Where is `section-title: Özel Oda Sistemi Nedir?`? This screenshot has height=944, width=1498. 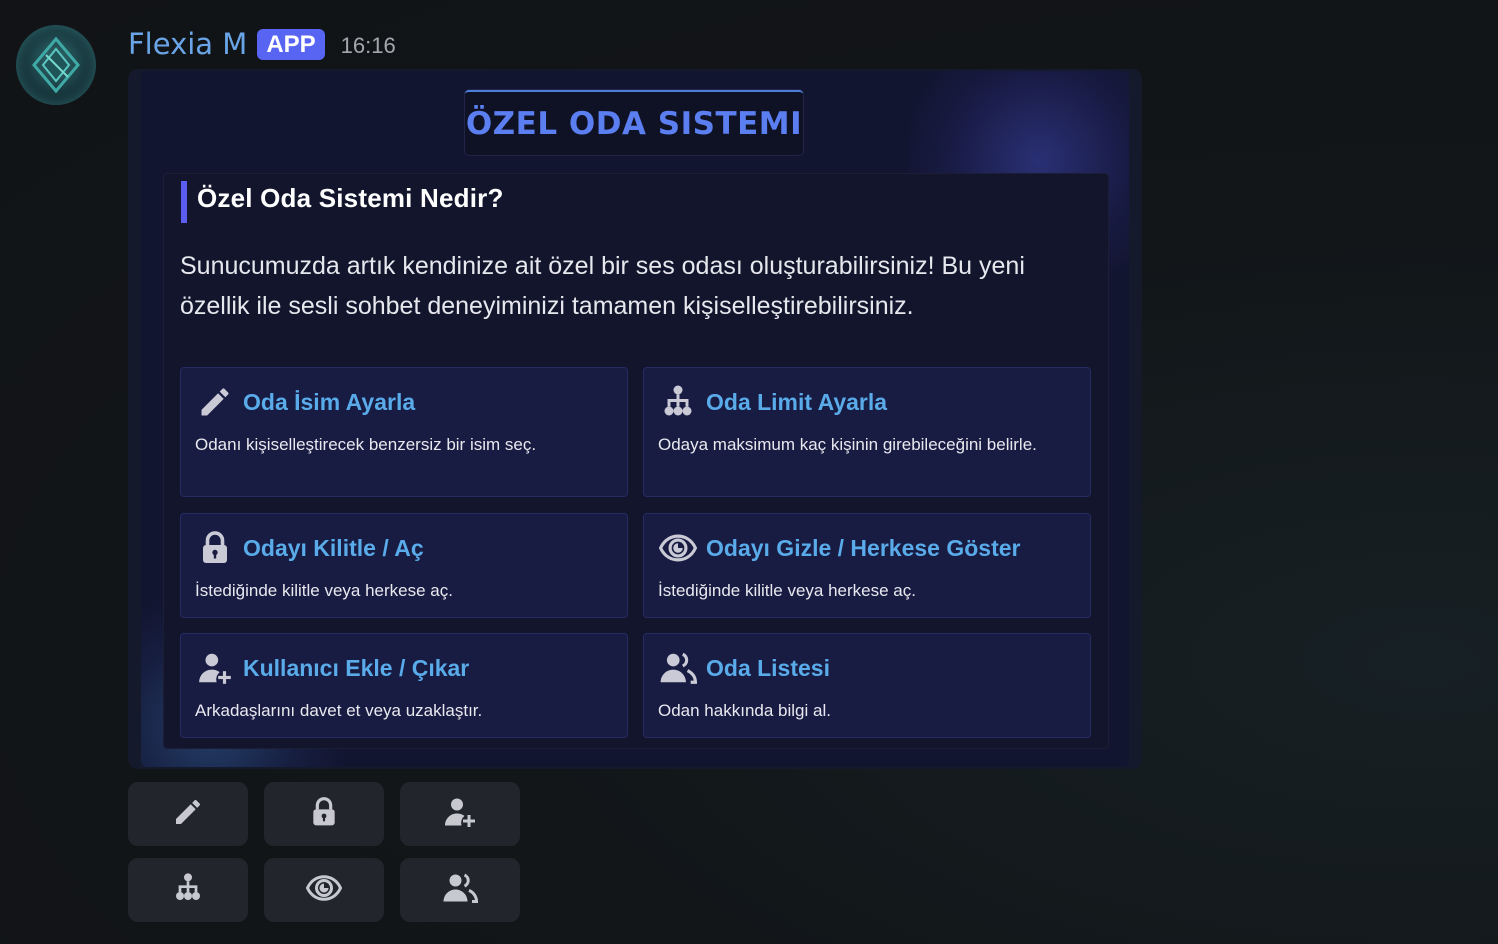 section-title: Özel Oda Sistemi Nedir? is located at coordinates (350, 198).